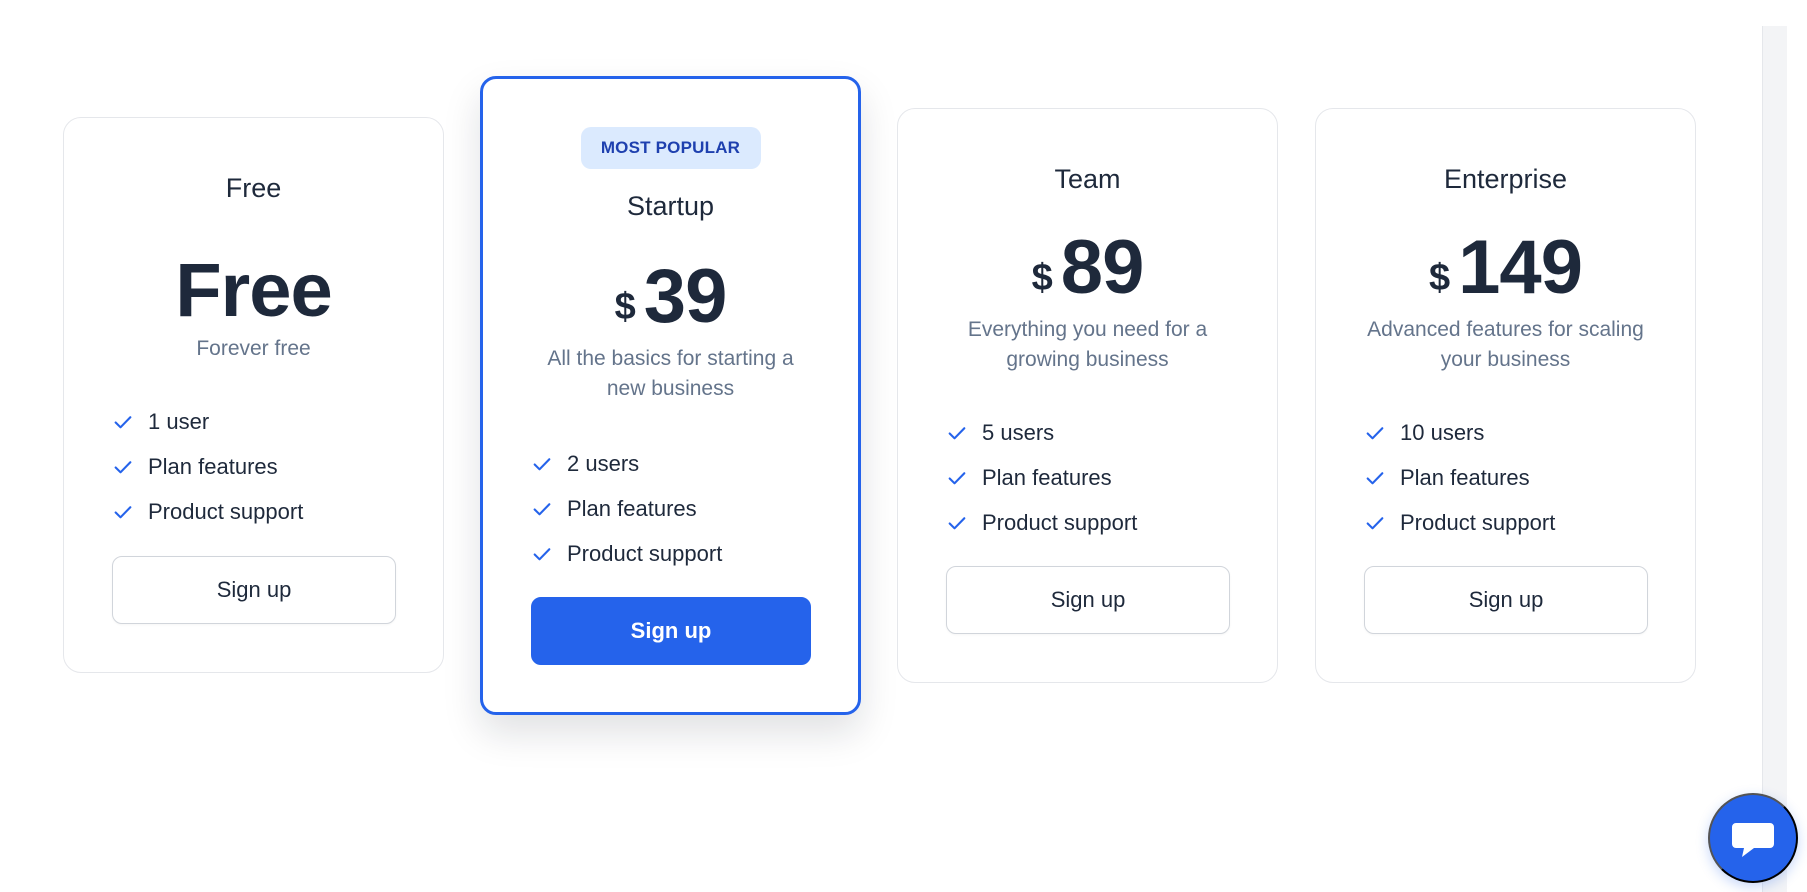 Image resolution: width=1807 pixels, height=892 pixels. I want to click on chat-bubble-icon, so click(1753, 840).